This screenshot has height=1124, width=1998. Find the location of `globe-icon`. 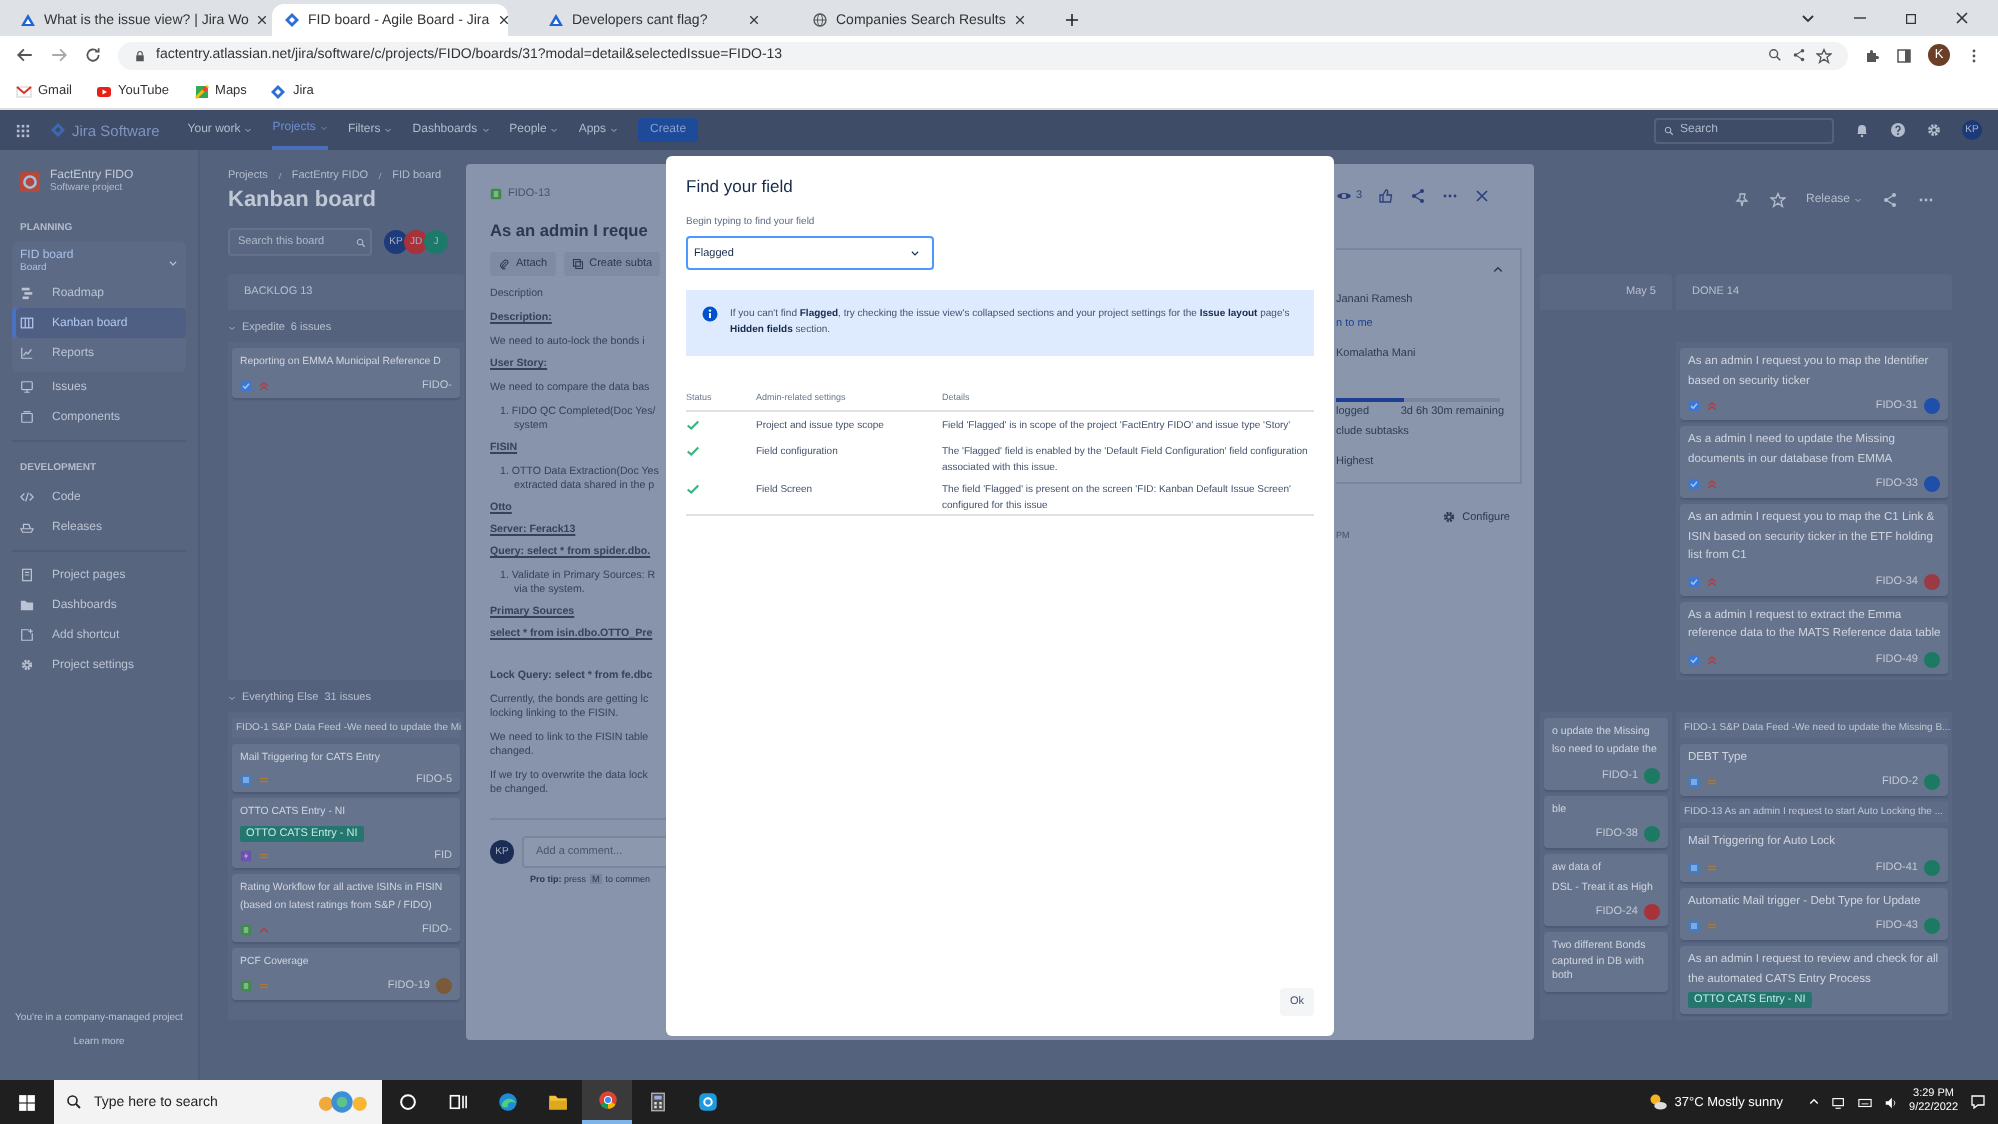

globe-icon is located at coordinates (820, 20).